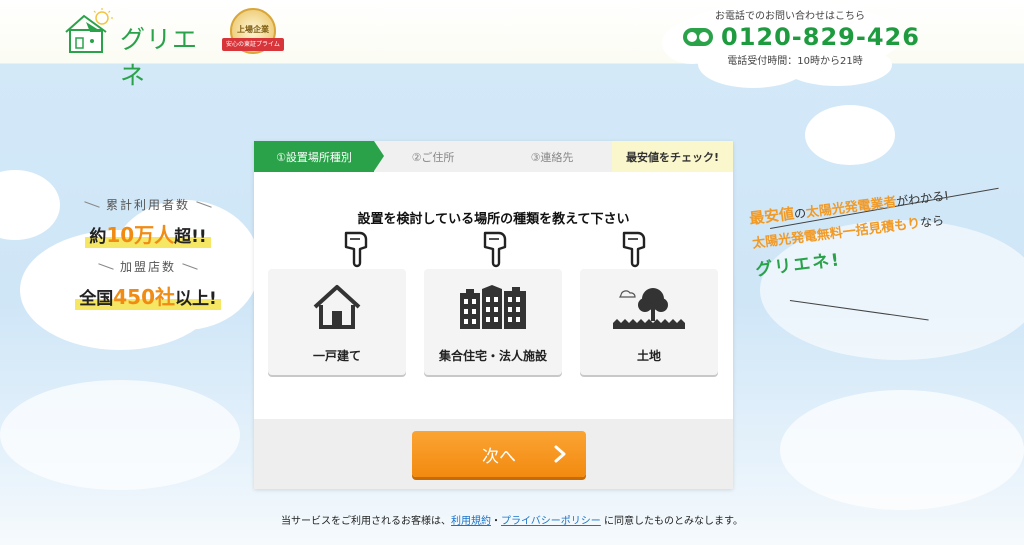  Describe the element at coordinates (89, 30) in the screenshot. I see `house-solar-logo-icon` at that location.